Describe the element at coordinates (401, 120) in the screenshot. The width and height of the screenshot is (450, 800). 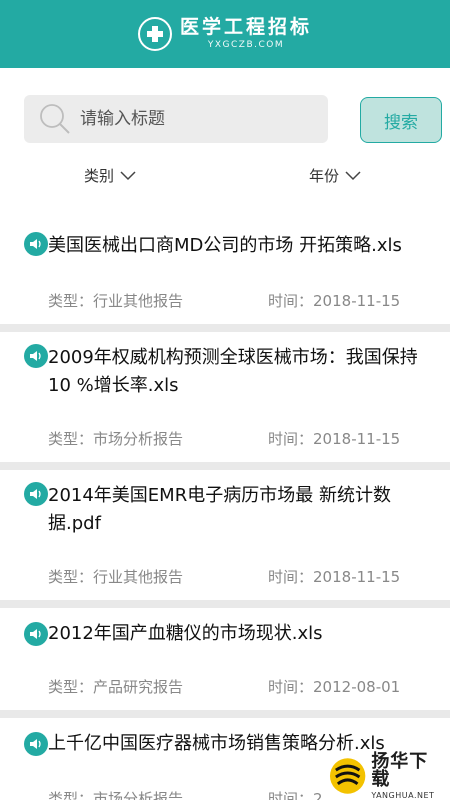
I see `search-button: 搜索` at that location.